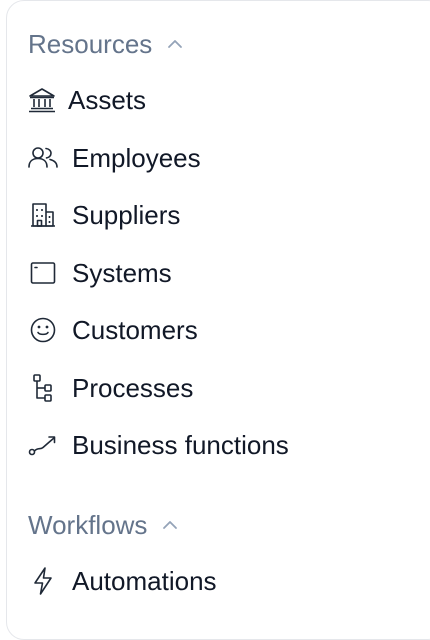 The image size is (430, 640). Describe the element at coordinates (43, 273) in the screenshot. I see `window-icon` at that location.